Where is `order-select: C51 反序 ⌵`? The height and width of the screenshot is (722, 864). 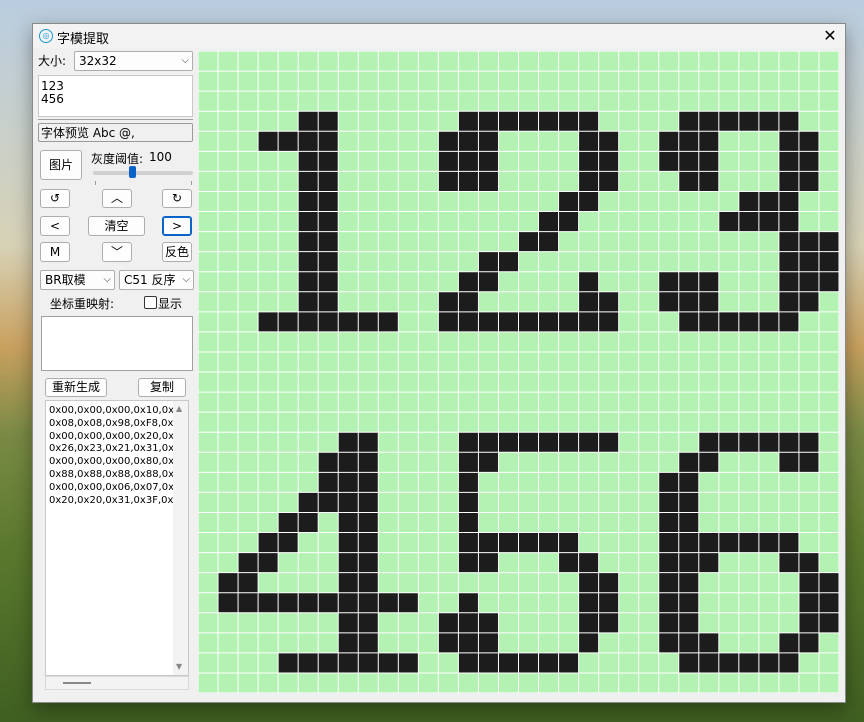
order-select: C51 反序 ⌵ is located at coordinates (156, 280).